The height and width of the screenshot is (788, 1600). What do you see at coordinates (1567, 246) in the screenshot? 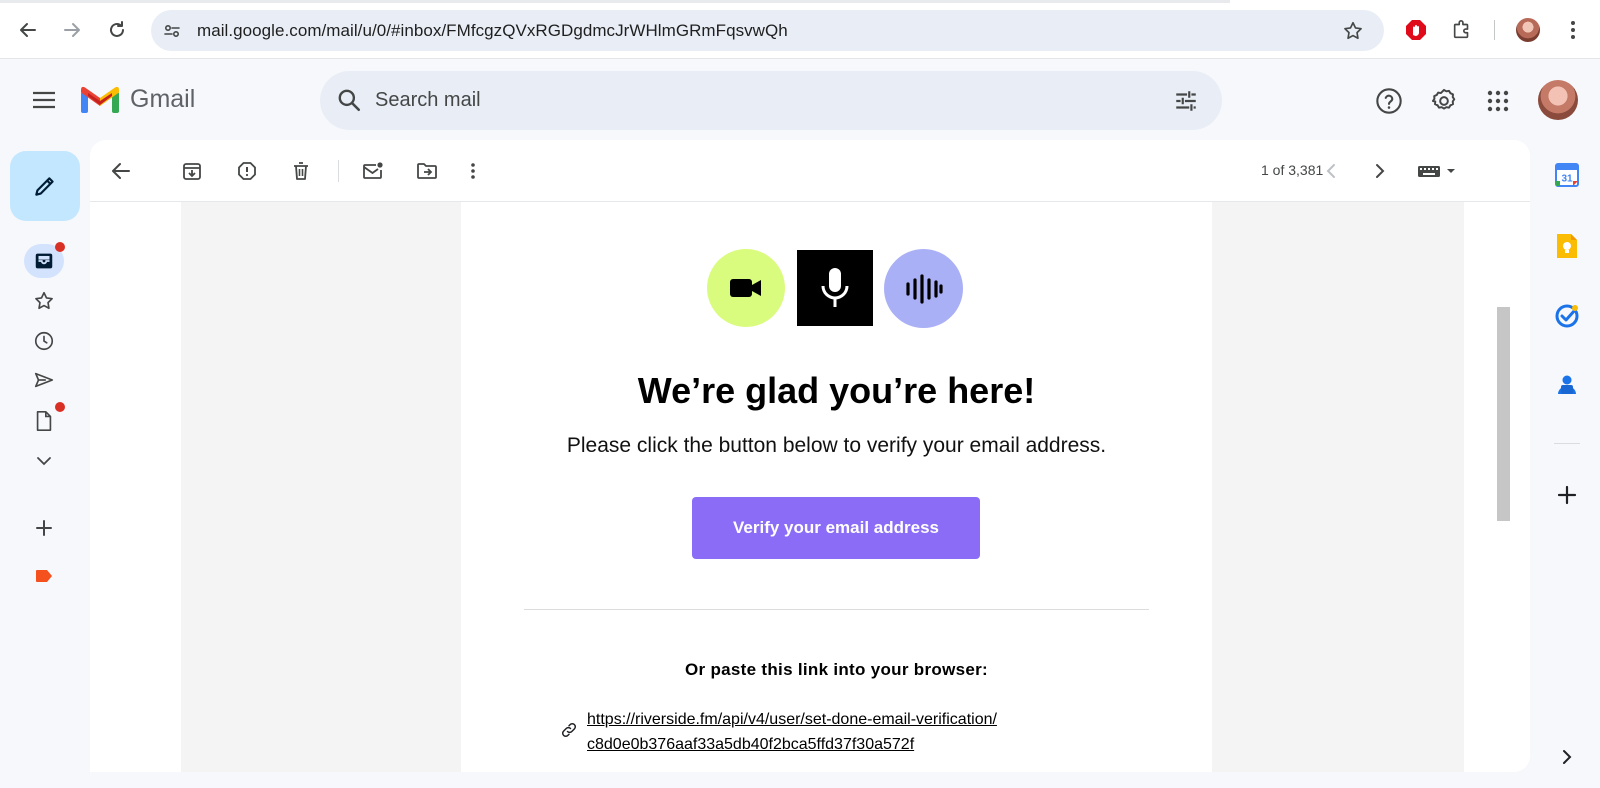
I see `keep-icon` at bounding box center [1567, 246].